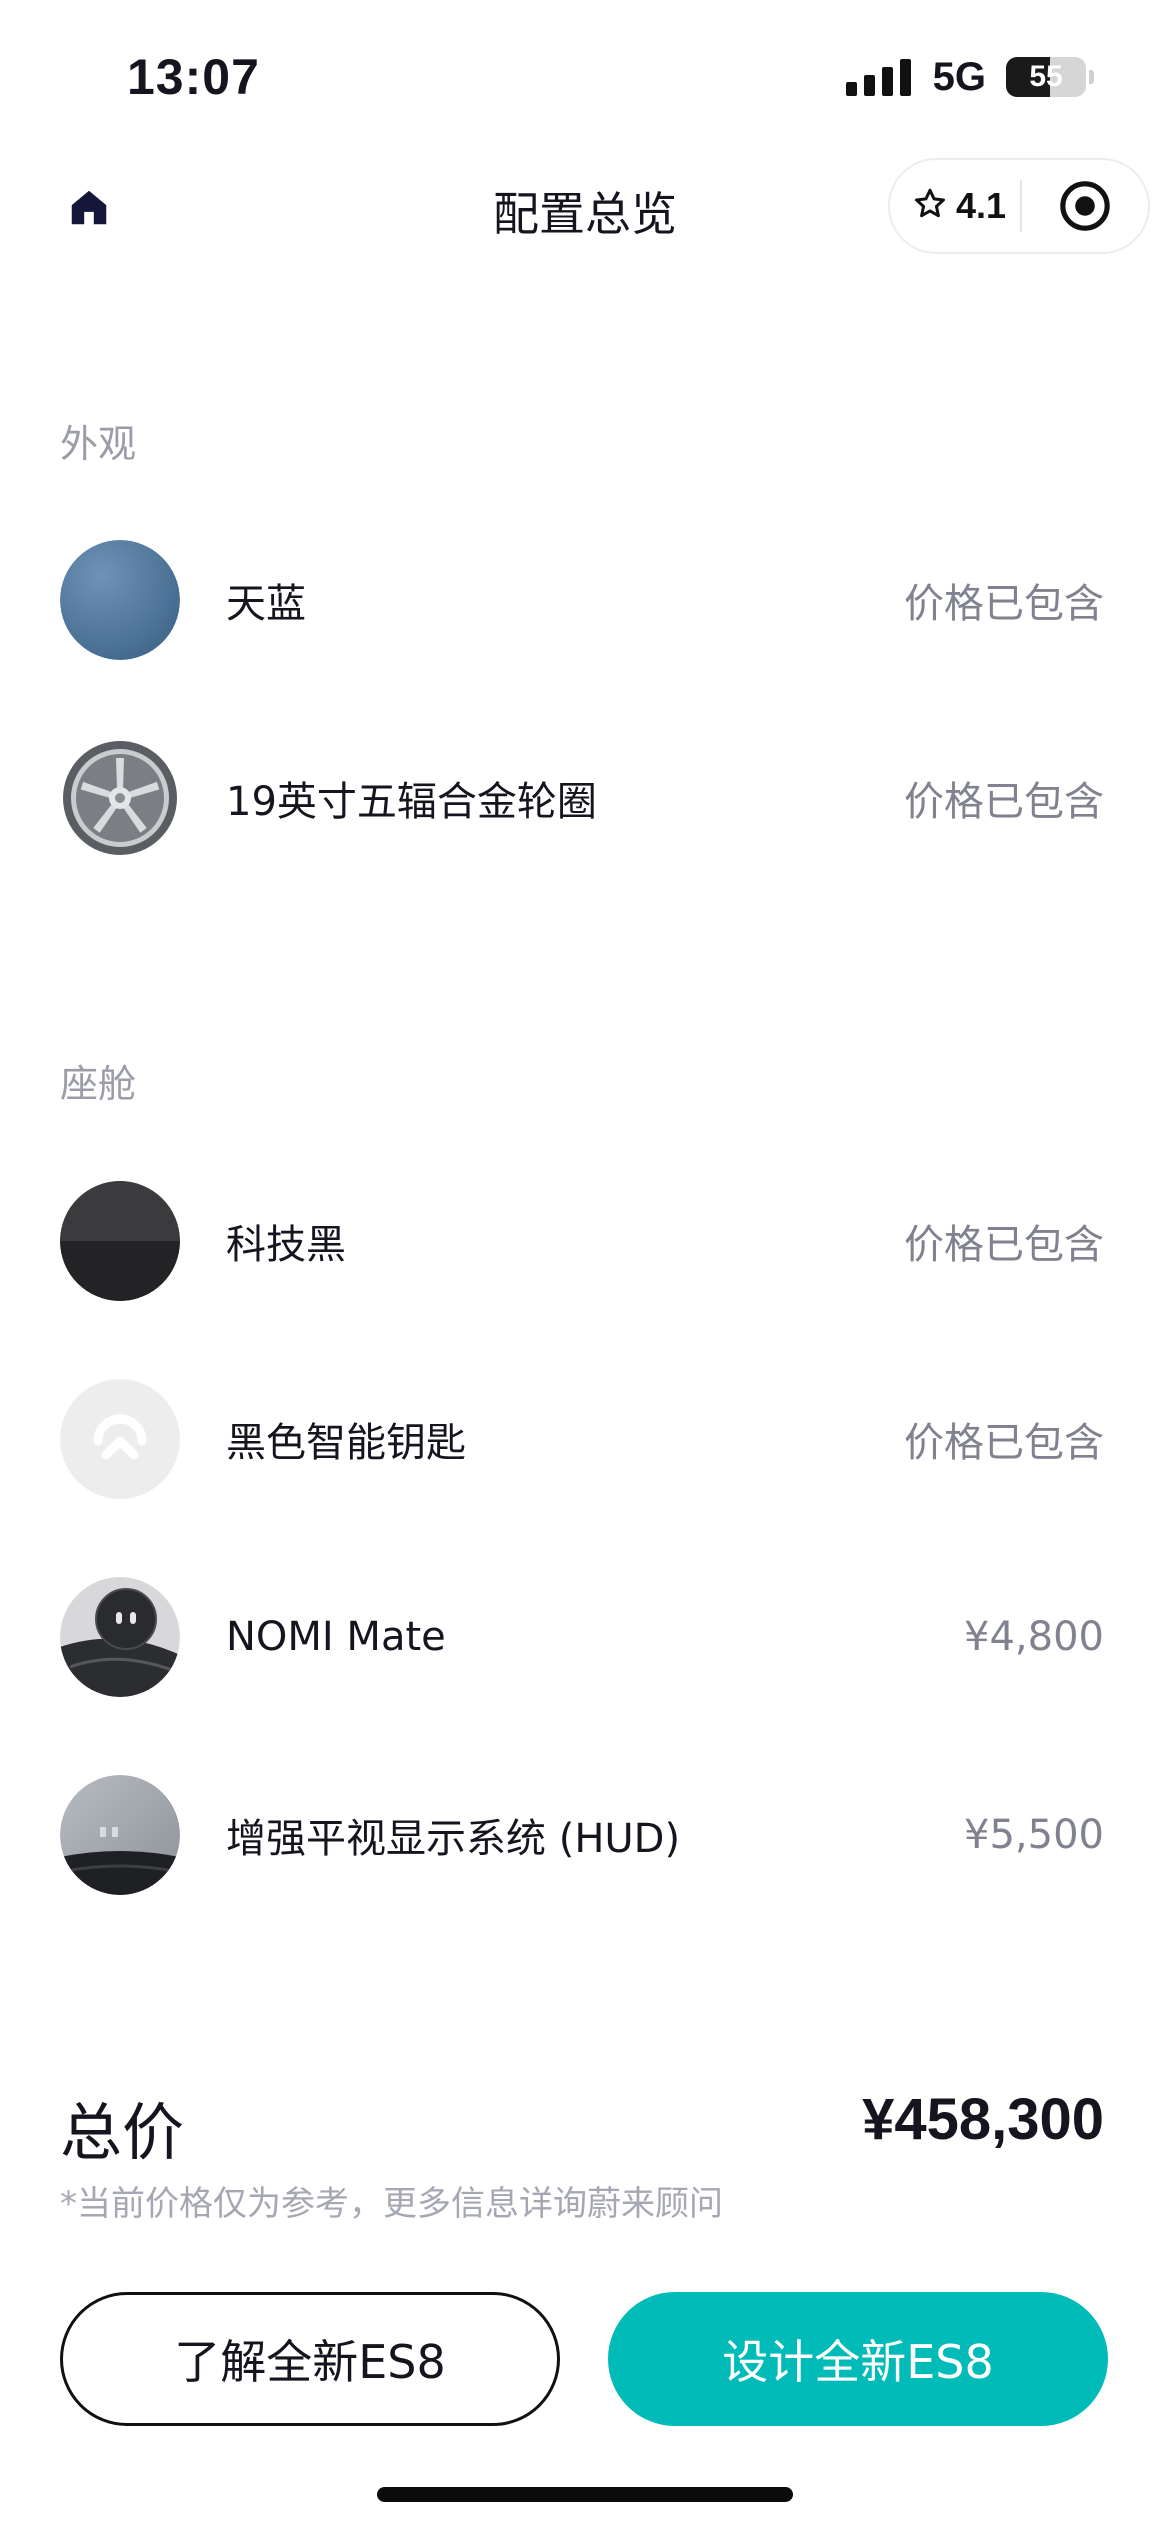  Describe the element at coordinates (1034, 1835) in the screenshot. I see `item-price: ¥5,500` at that location.